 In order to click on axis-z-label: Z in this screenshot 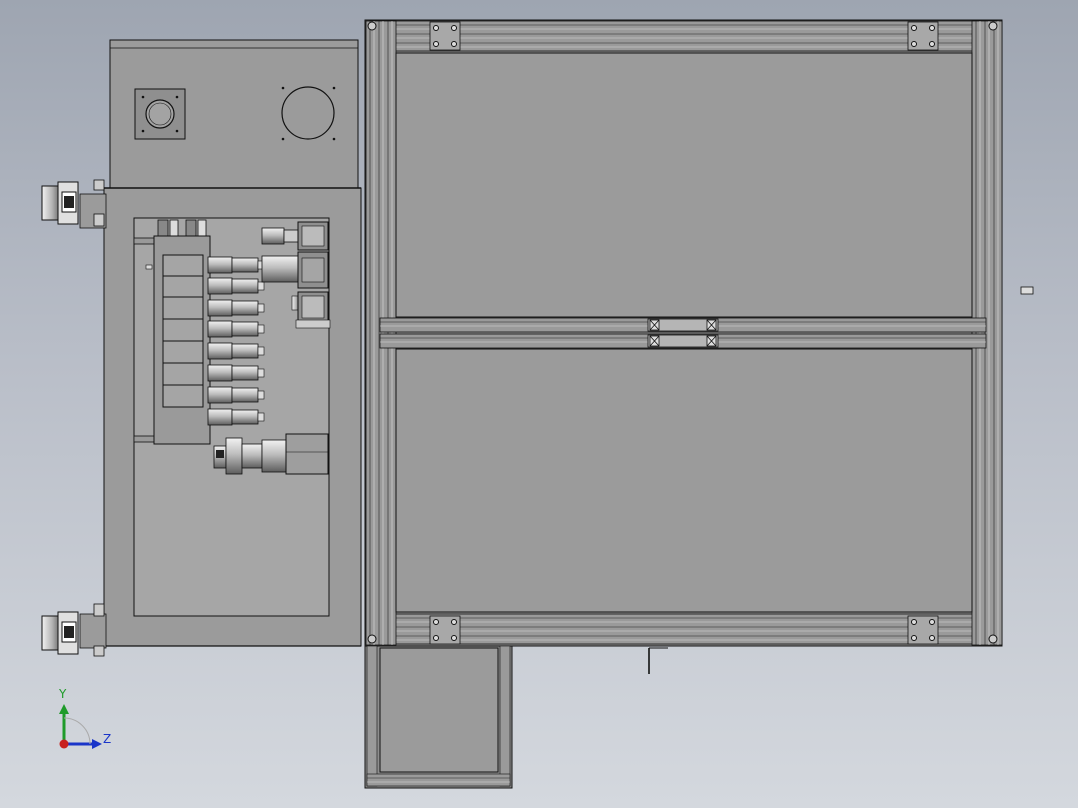, I will do `click(107, 739)`.